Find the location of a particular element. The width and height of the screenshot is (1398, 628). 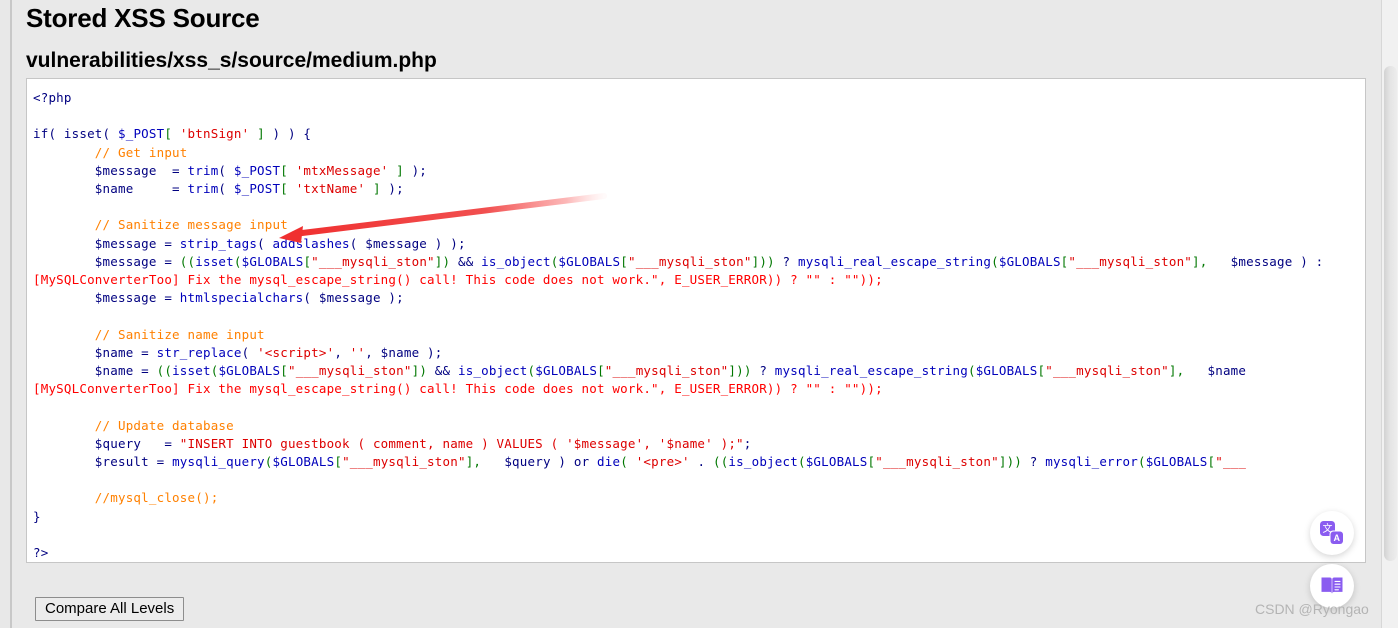

code-token: $query ) is located at coordinates (527, 462).